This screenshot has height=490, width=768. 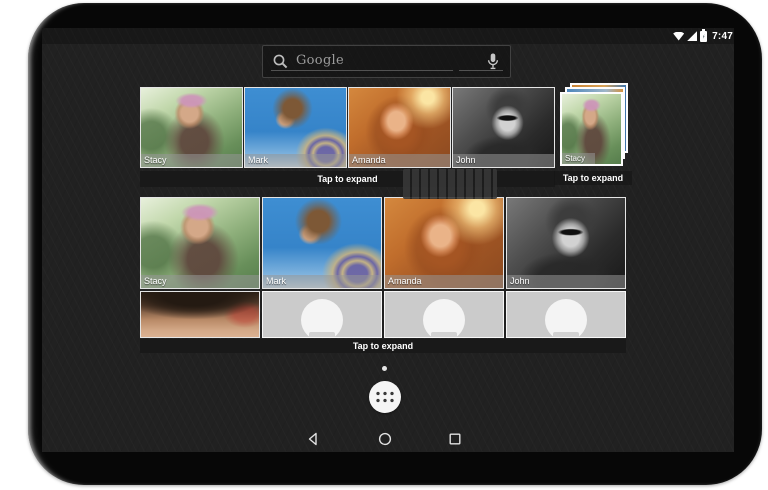 I want to click on grid-photo-mark: Mark, so click(x=322, y=243).